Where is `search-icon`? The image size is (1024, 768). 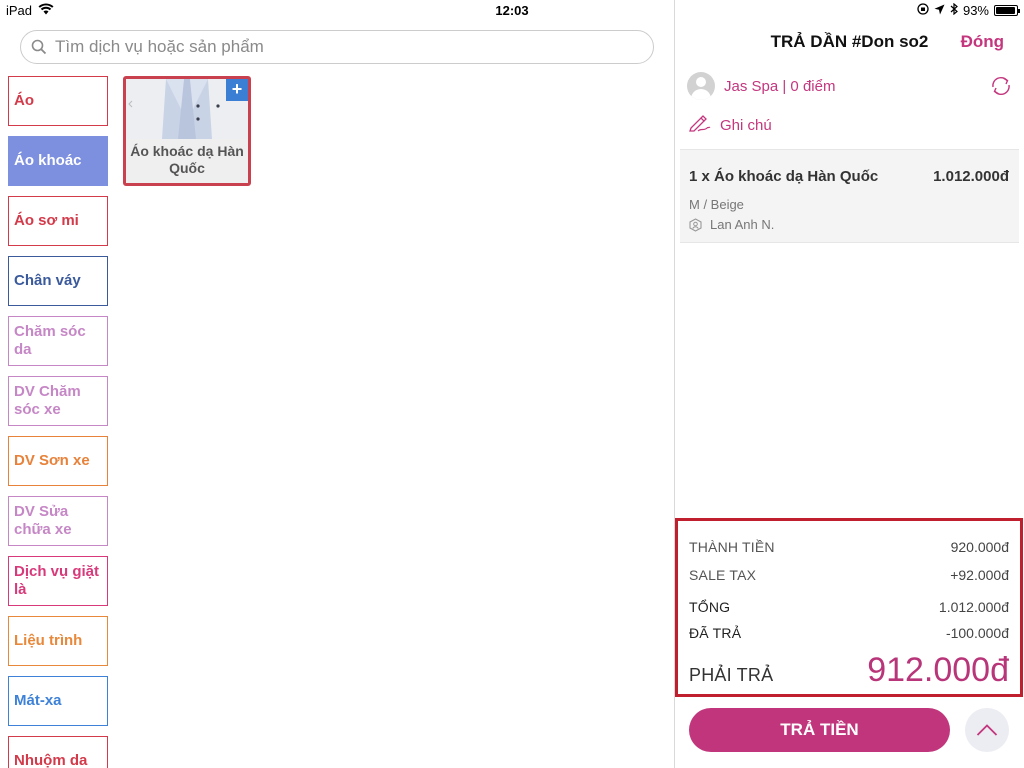 search-icon is located at coordinates (39, 47).